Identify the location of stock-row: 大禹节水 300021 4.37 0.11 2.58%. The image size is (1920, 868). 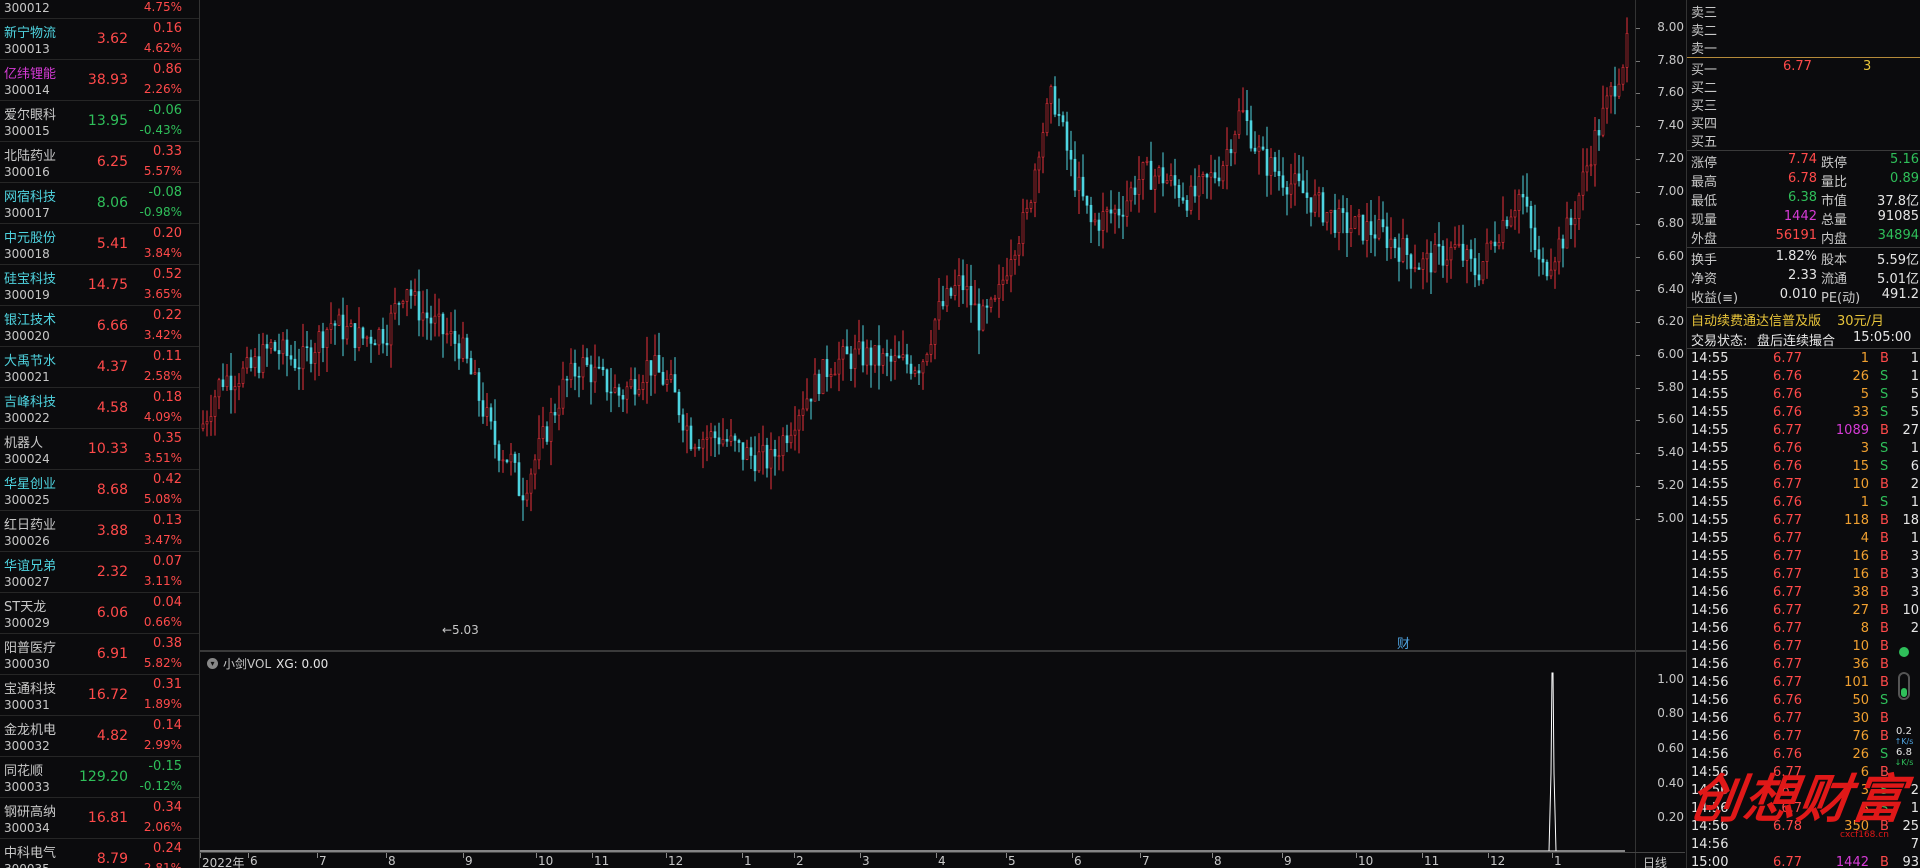
(99, 367).